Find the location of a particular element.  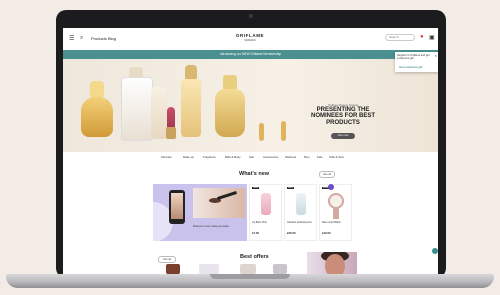

product-name: Rose Gold Watch is located at coordinates (331, 222).